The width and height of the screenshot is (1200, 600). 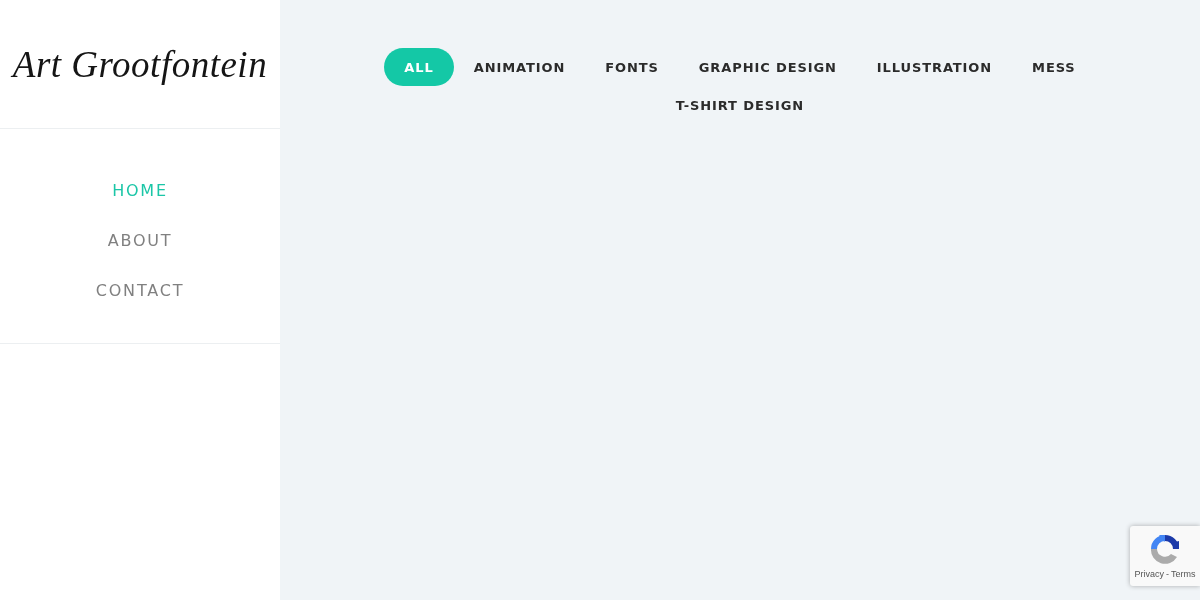 I want to click on nav-link: CONTACT, so click(x=140, y=291).